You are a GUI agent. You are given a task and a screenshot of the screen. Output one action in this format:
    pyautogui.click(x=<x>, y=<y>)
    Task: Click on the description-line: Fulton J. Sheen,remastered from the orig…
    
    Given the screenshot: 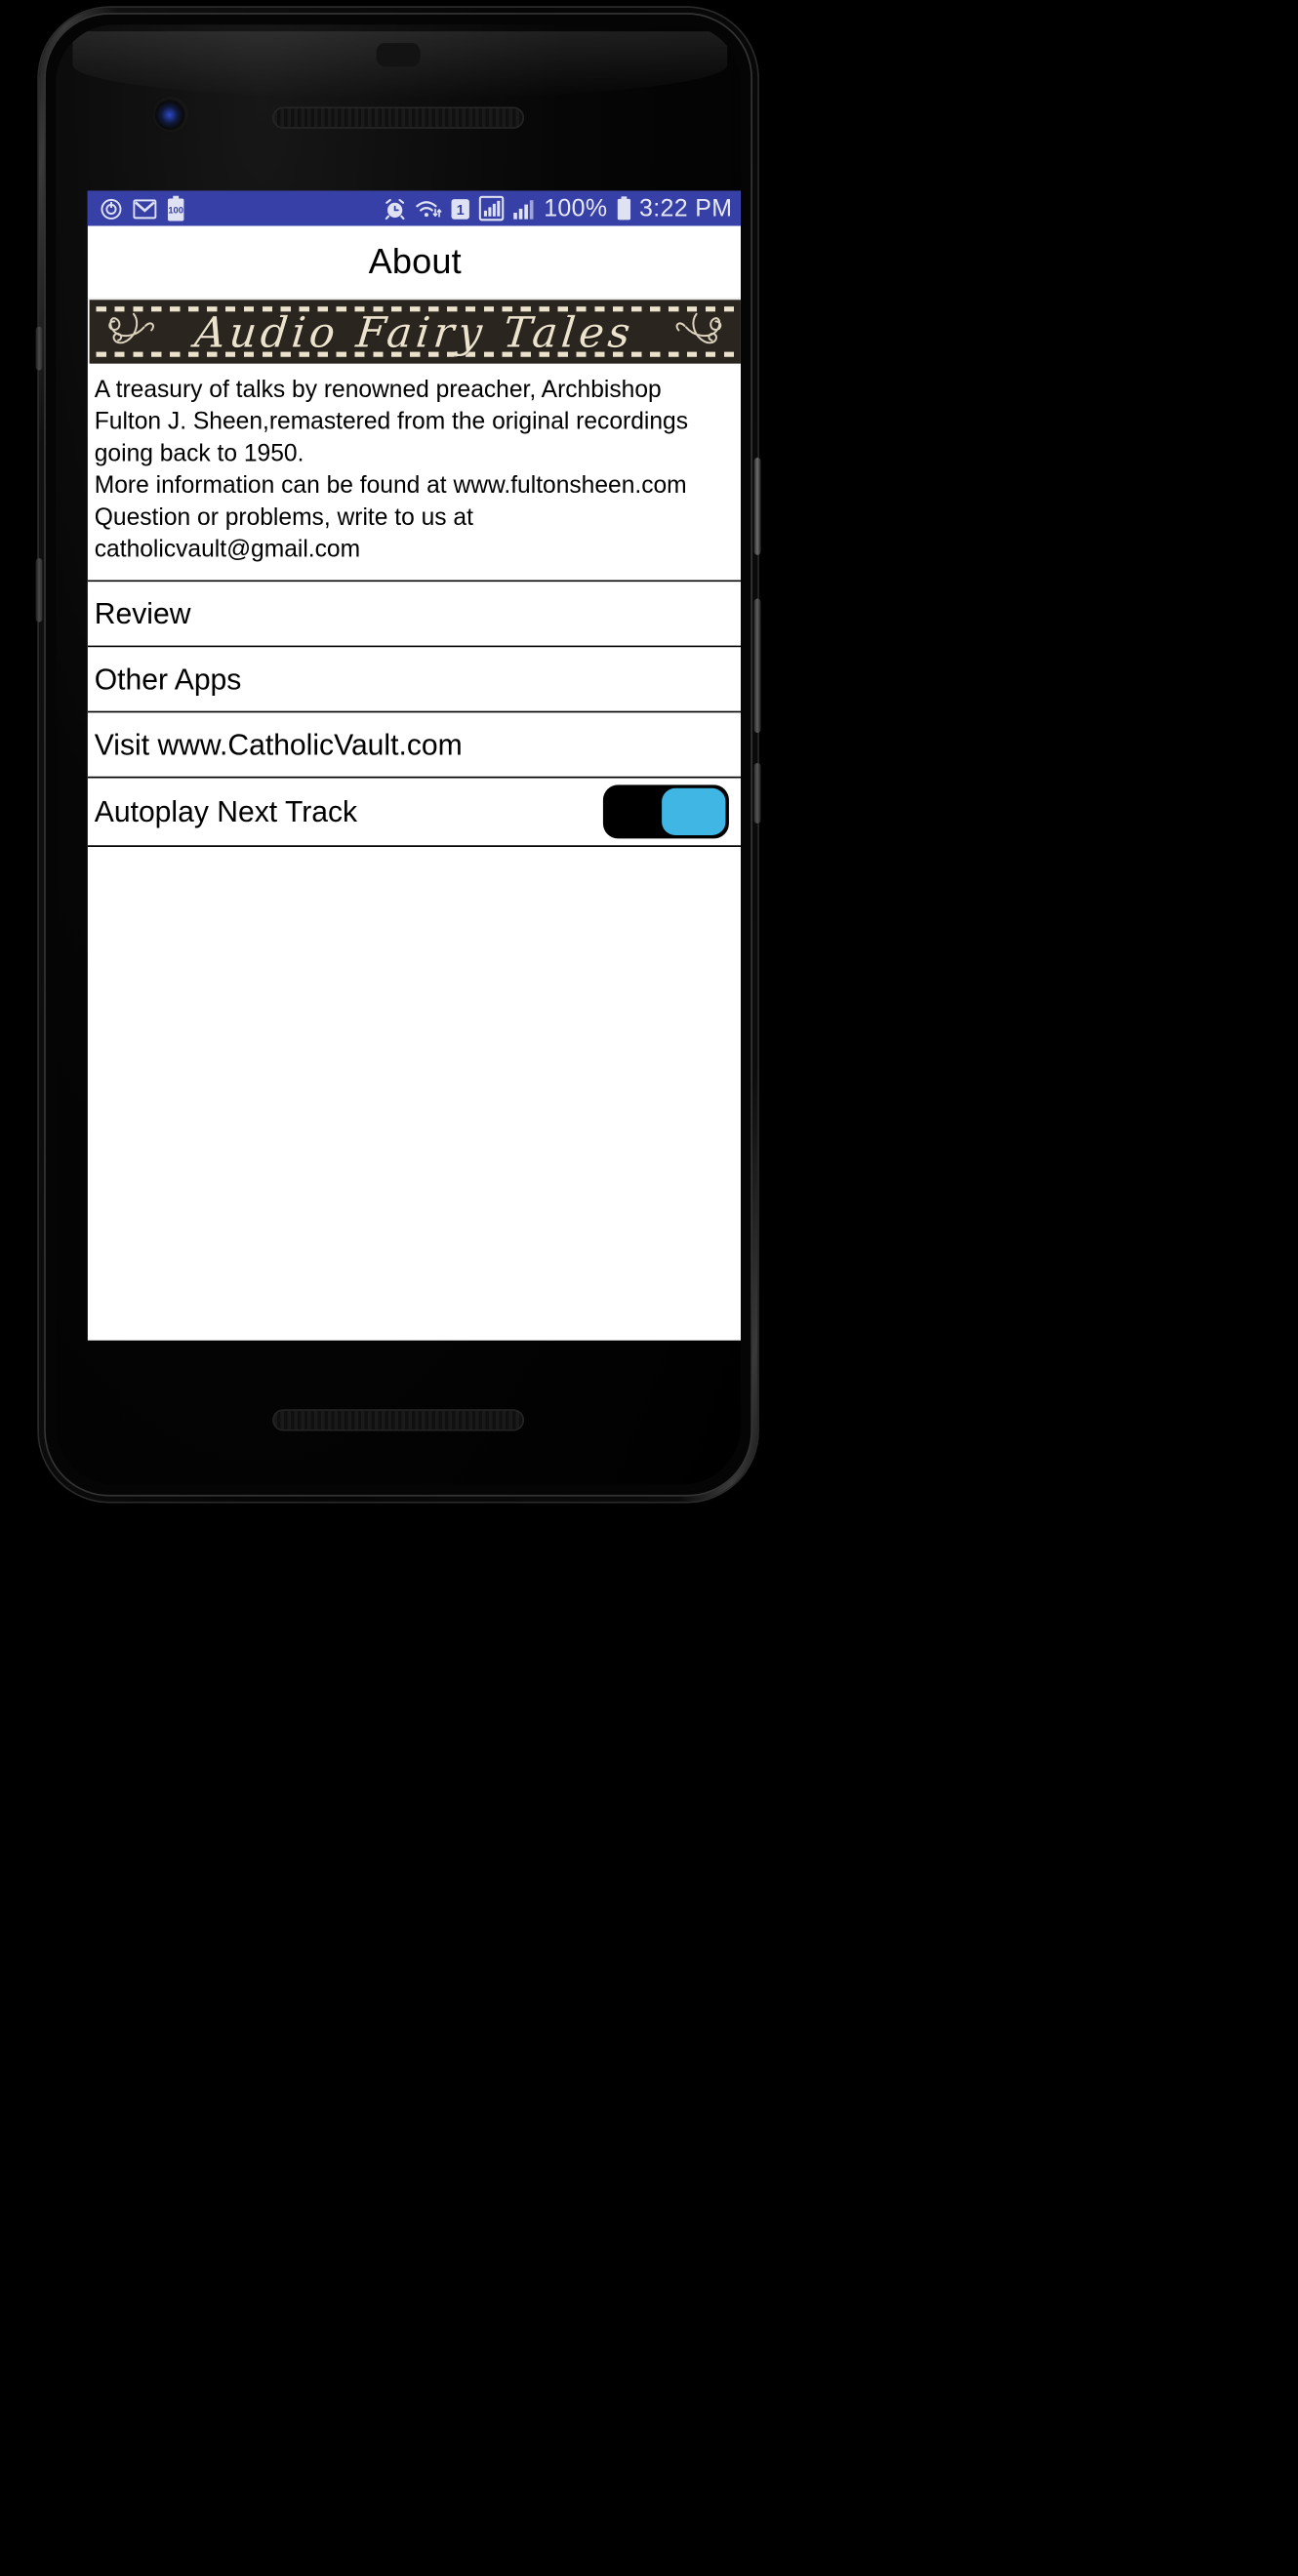 What is the action you would take?
    pyautogui.click(x=391, y=422)
    